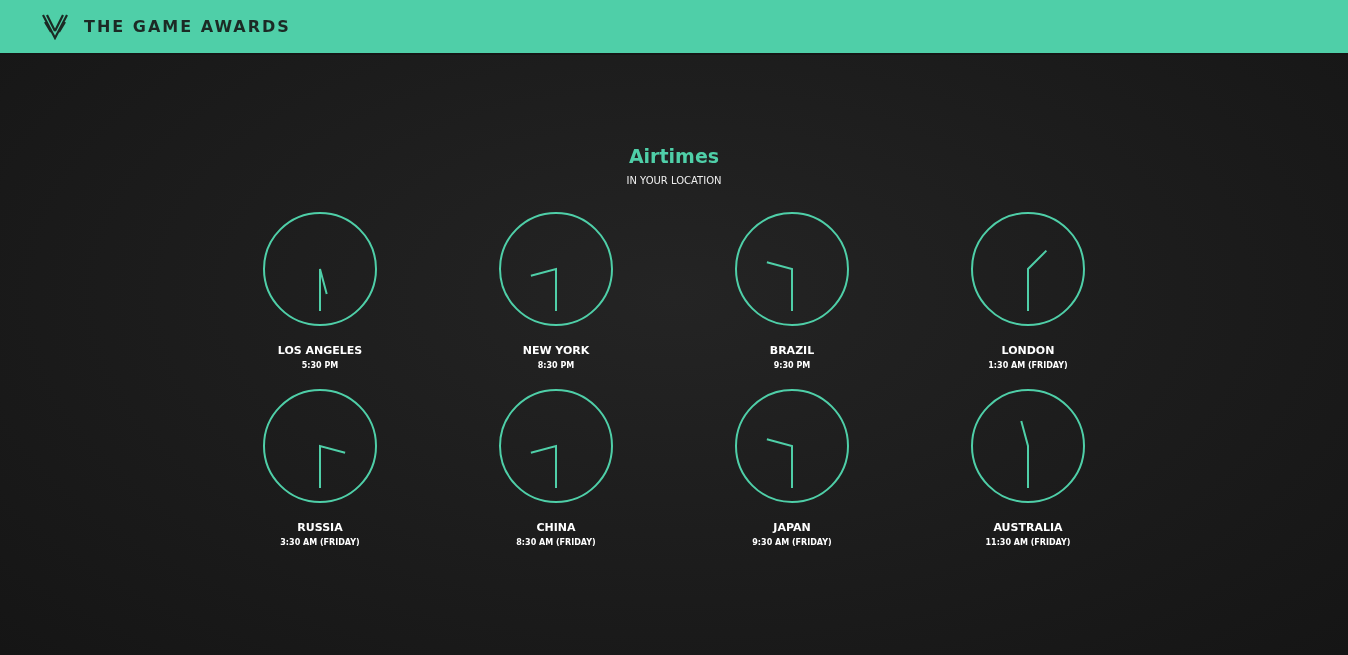 The width and height of the screenshot is (1348, 655). Describe the element at coordinates (320, 542) in the screenshot. I see `air-time: 3:30 AM (FRIDAY)` at that location.